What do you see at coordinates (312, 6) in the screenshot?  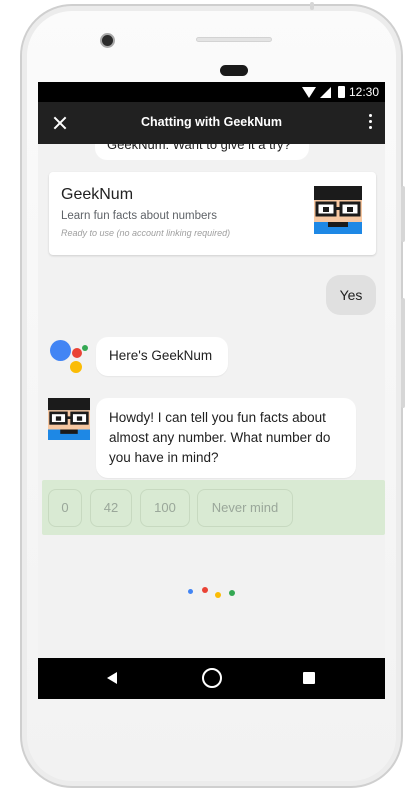 I see `top-edge-mark` at bounding box center [312, 6].